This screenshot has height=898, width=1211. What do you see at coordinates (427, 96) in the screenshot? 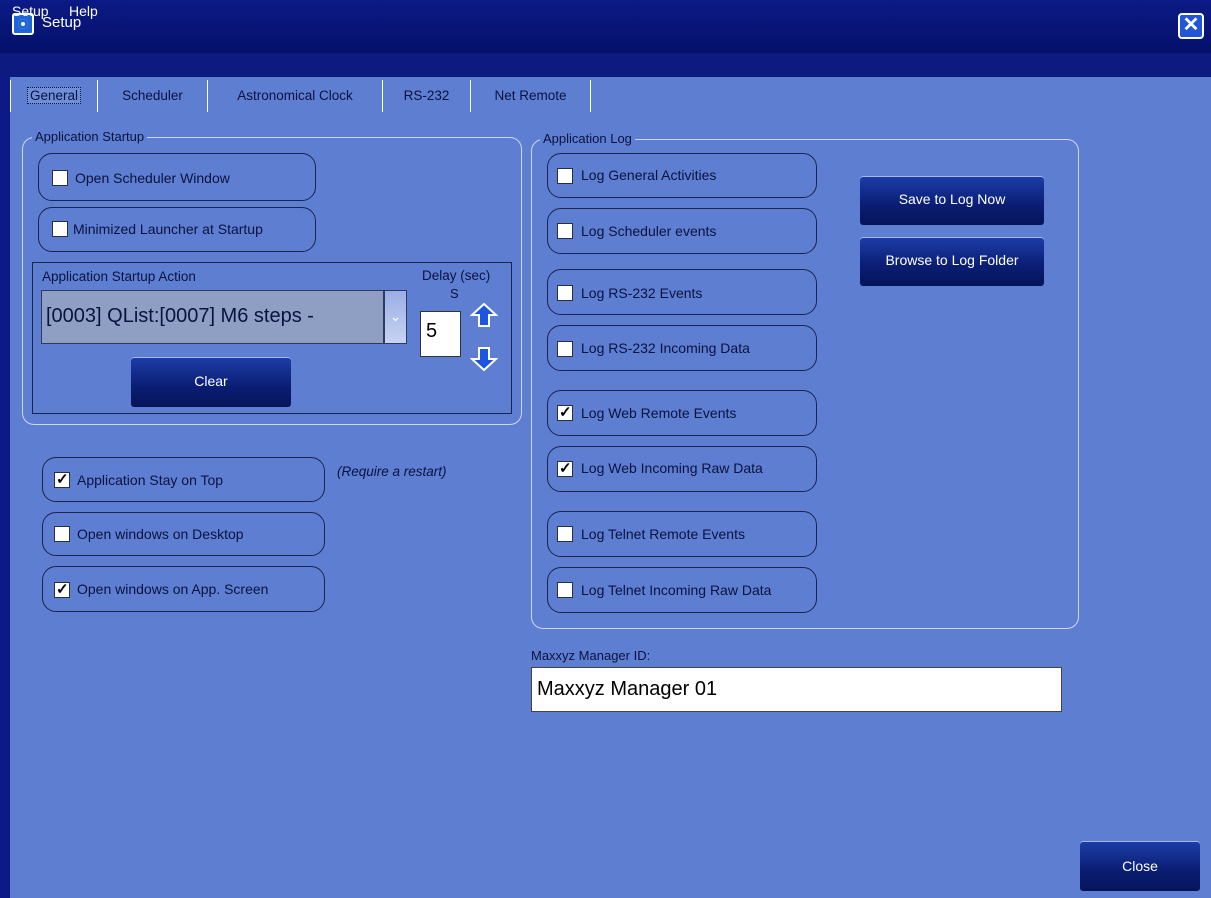
I see `tab-rs232: RS-232` at bounding box center [427, 96].